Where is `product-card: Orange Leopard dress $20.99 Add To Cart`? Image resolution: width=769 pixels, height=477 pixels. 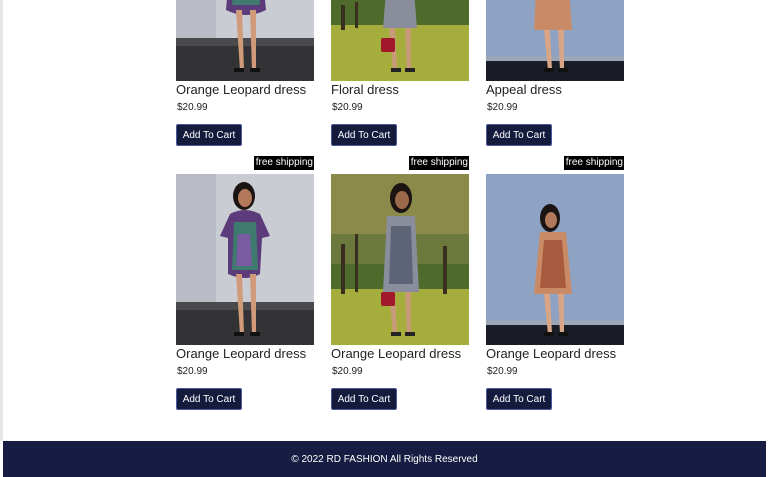
product-card: Orange Leopard dress $20.99 Add To Cart is located at coordinates (245, 75).